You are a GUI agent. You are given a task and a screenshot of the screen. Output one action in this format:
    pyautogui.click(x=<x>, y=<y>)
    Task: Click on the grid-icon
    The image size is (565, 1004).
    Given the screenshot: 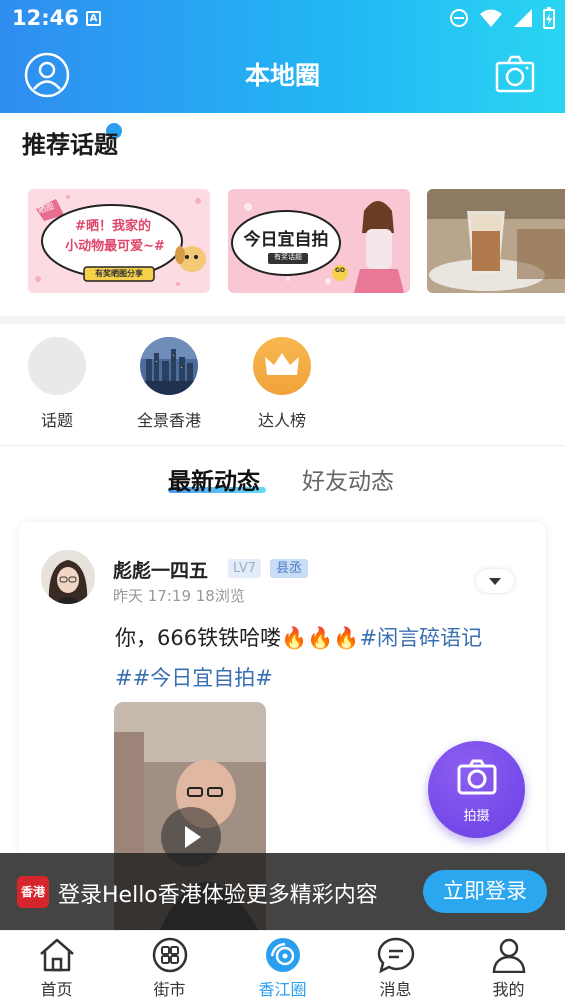 What is the action you would take?
    pyautogui.click(x=169, y=955)
    